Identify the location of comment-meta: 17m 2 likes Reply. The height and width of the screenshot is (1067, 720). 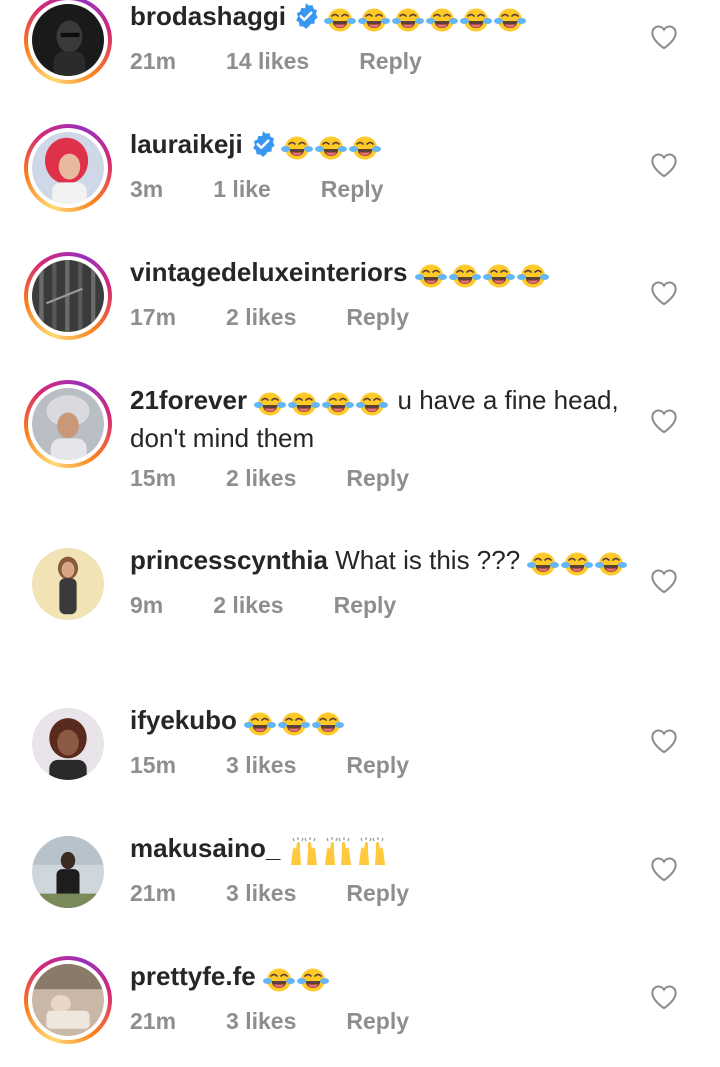
(380, 319).